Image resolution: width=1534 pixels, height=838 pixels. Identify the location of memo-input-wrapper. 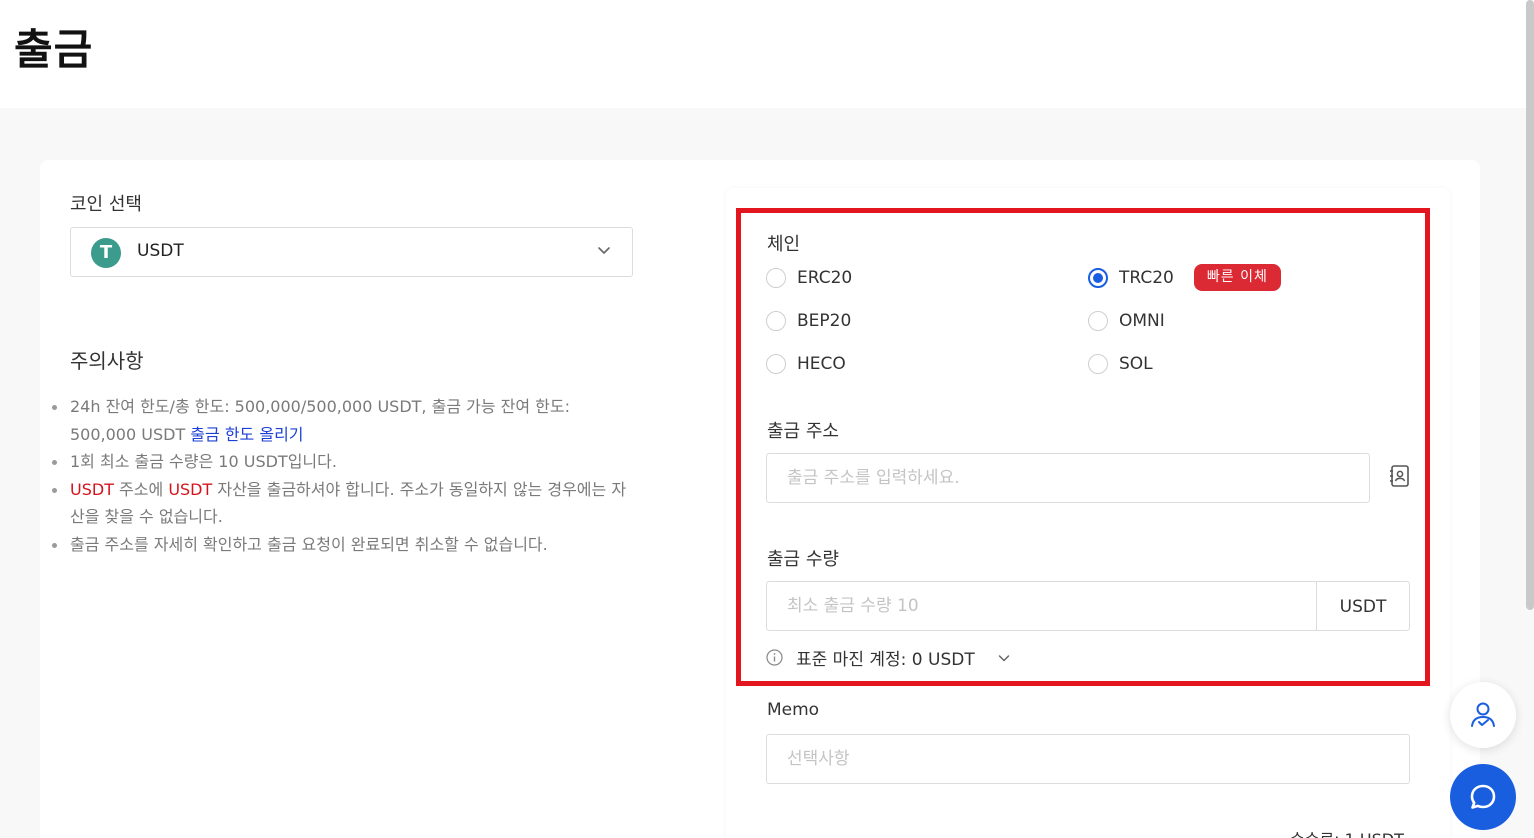
(1088, 759).